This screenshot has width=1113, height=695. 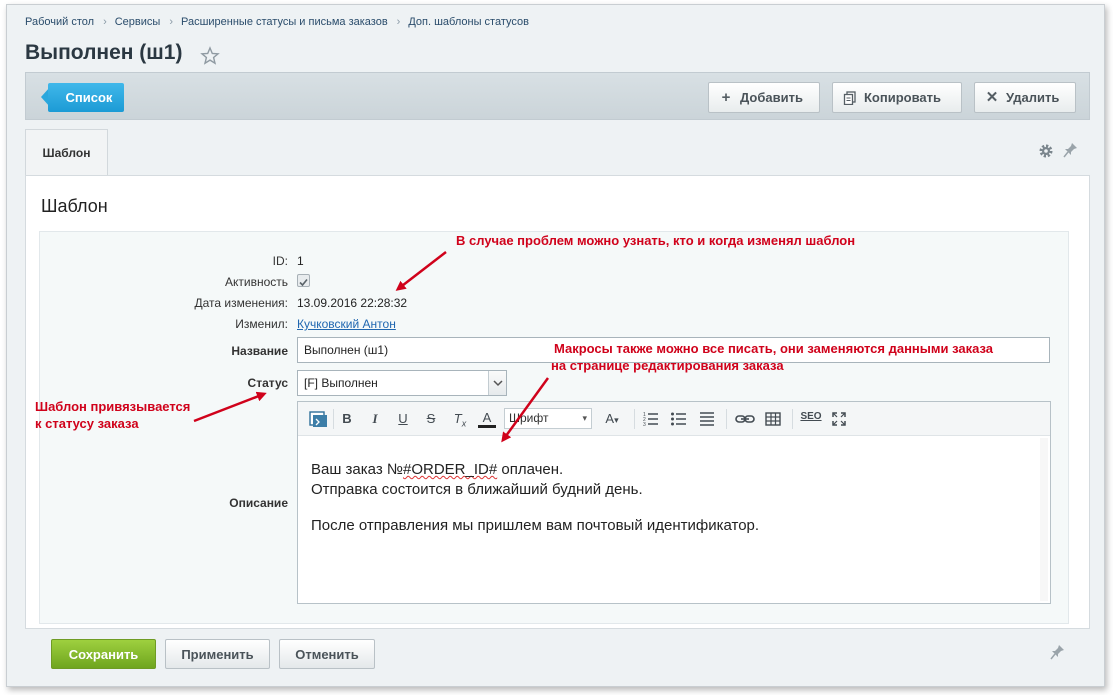 I want to click on save-button: Сохранить, so click(x=103, y=654).